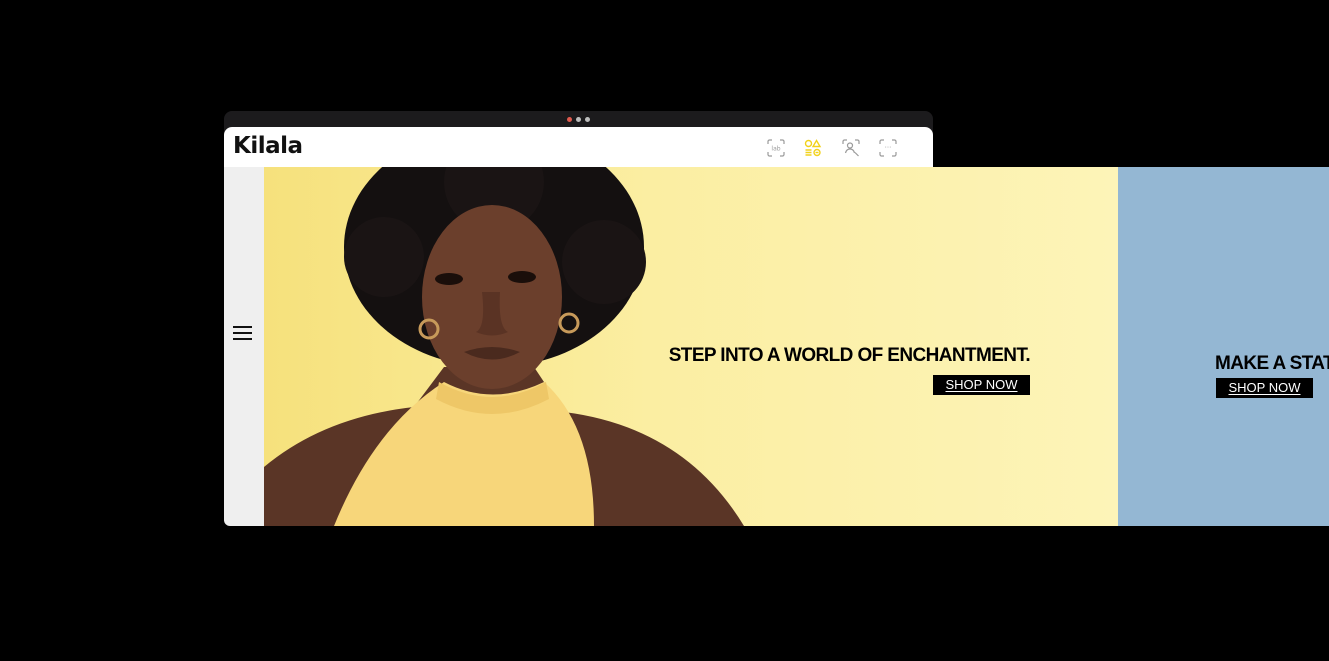 The height and width of the screenshot is (661, 1329). Describe the element at coordinates (244, 346) in the screenshot. I see `side-rail` at that location.